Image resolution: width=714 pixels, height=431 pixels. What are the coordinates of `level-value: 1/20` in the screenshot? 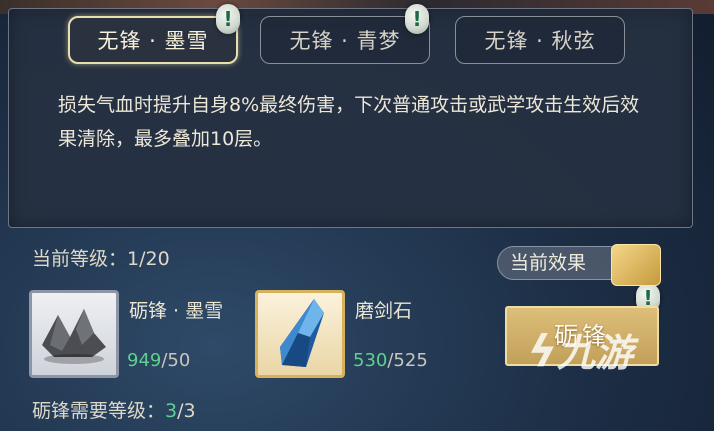 It's located at (148, 259).